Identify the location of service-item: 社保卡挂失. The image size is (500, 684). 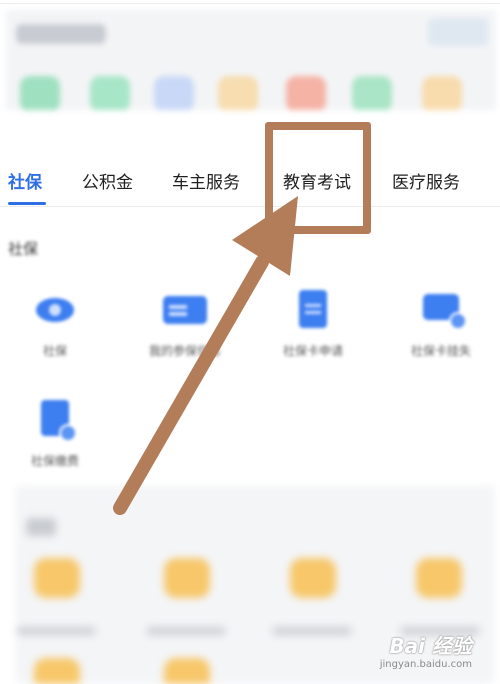
(441, 323).